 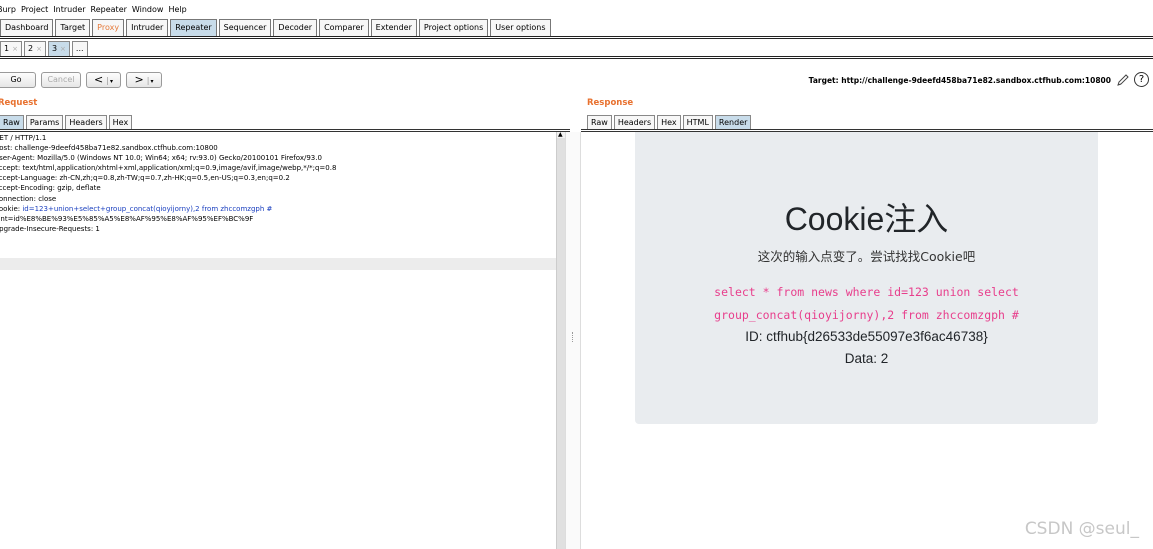 I want to click on request-tab-raw: Raw, so click(x=12, y=122).